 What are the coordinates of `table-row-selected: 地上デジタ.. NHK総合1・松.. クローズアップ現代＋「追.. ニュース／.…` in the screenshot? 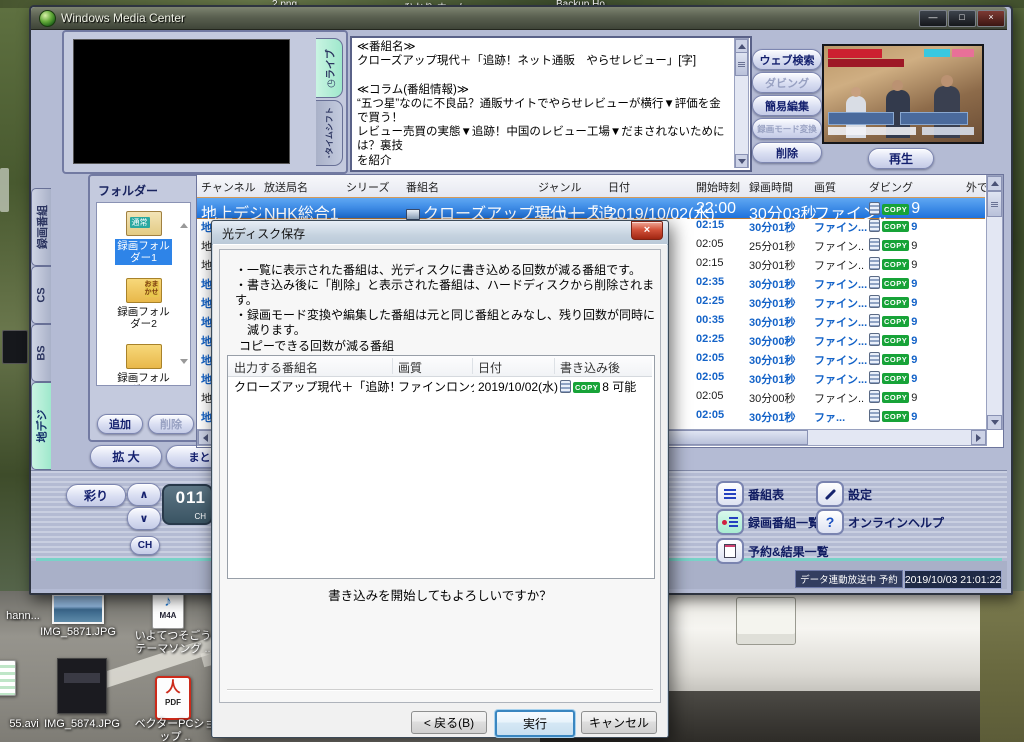 It's located at (591, 210).